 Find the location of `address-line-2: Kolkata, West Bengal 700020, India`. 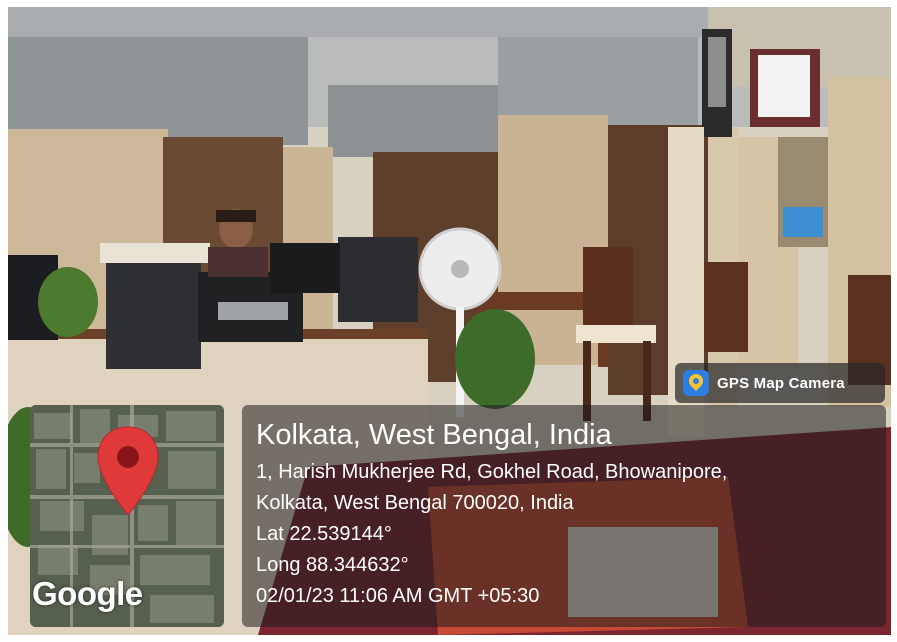

address-line-2: Kolkata, West Bengal 700020, India is located at coordinates (415, 503).